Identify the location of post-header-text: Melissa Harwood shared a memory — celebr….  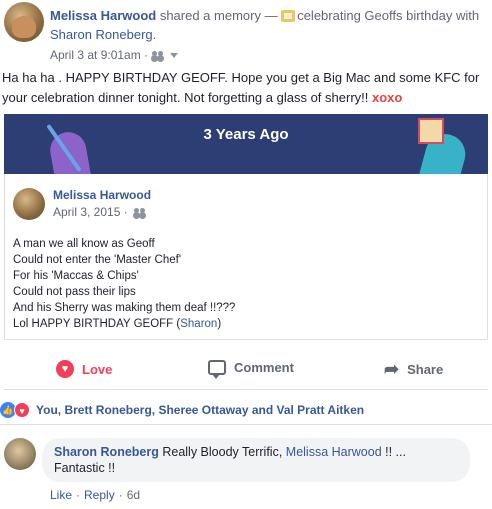
(265, 25).